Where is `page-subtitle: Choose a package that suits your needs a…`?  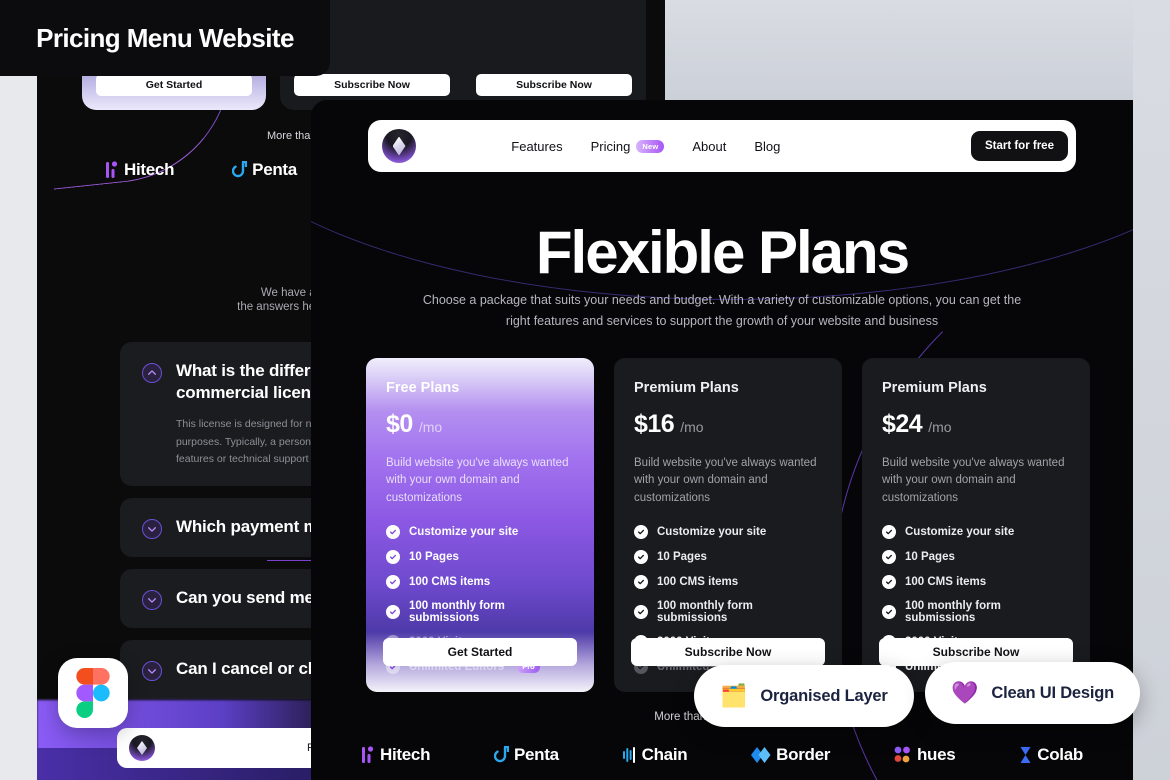 page-subtitle: Choose a package that suits your needs a… is located at coordinates (722, 310).